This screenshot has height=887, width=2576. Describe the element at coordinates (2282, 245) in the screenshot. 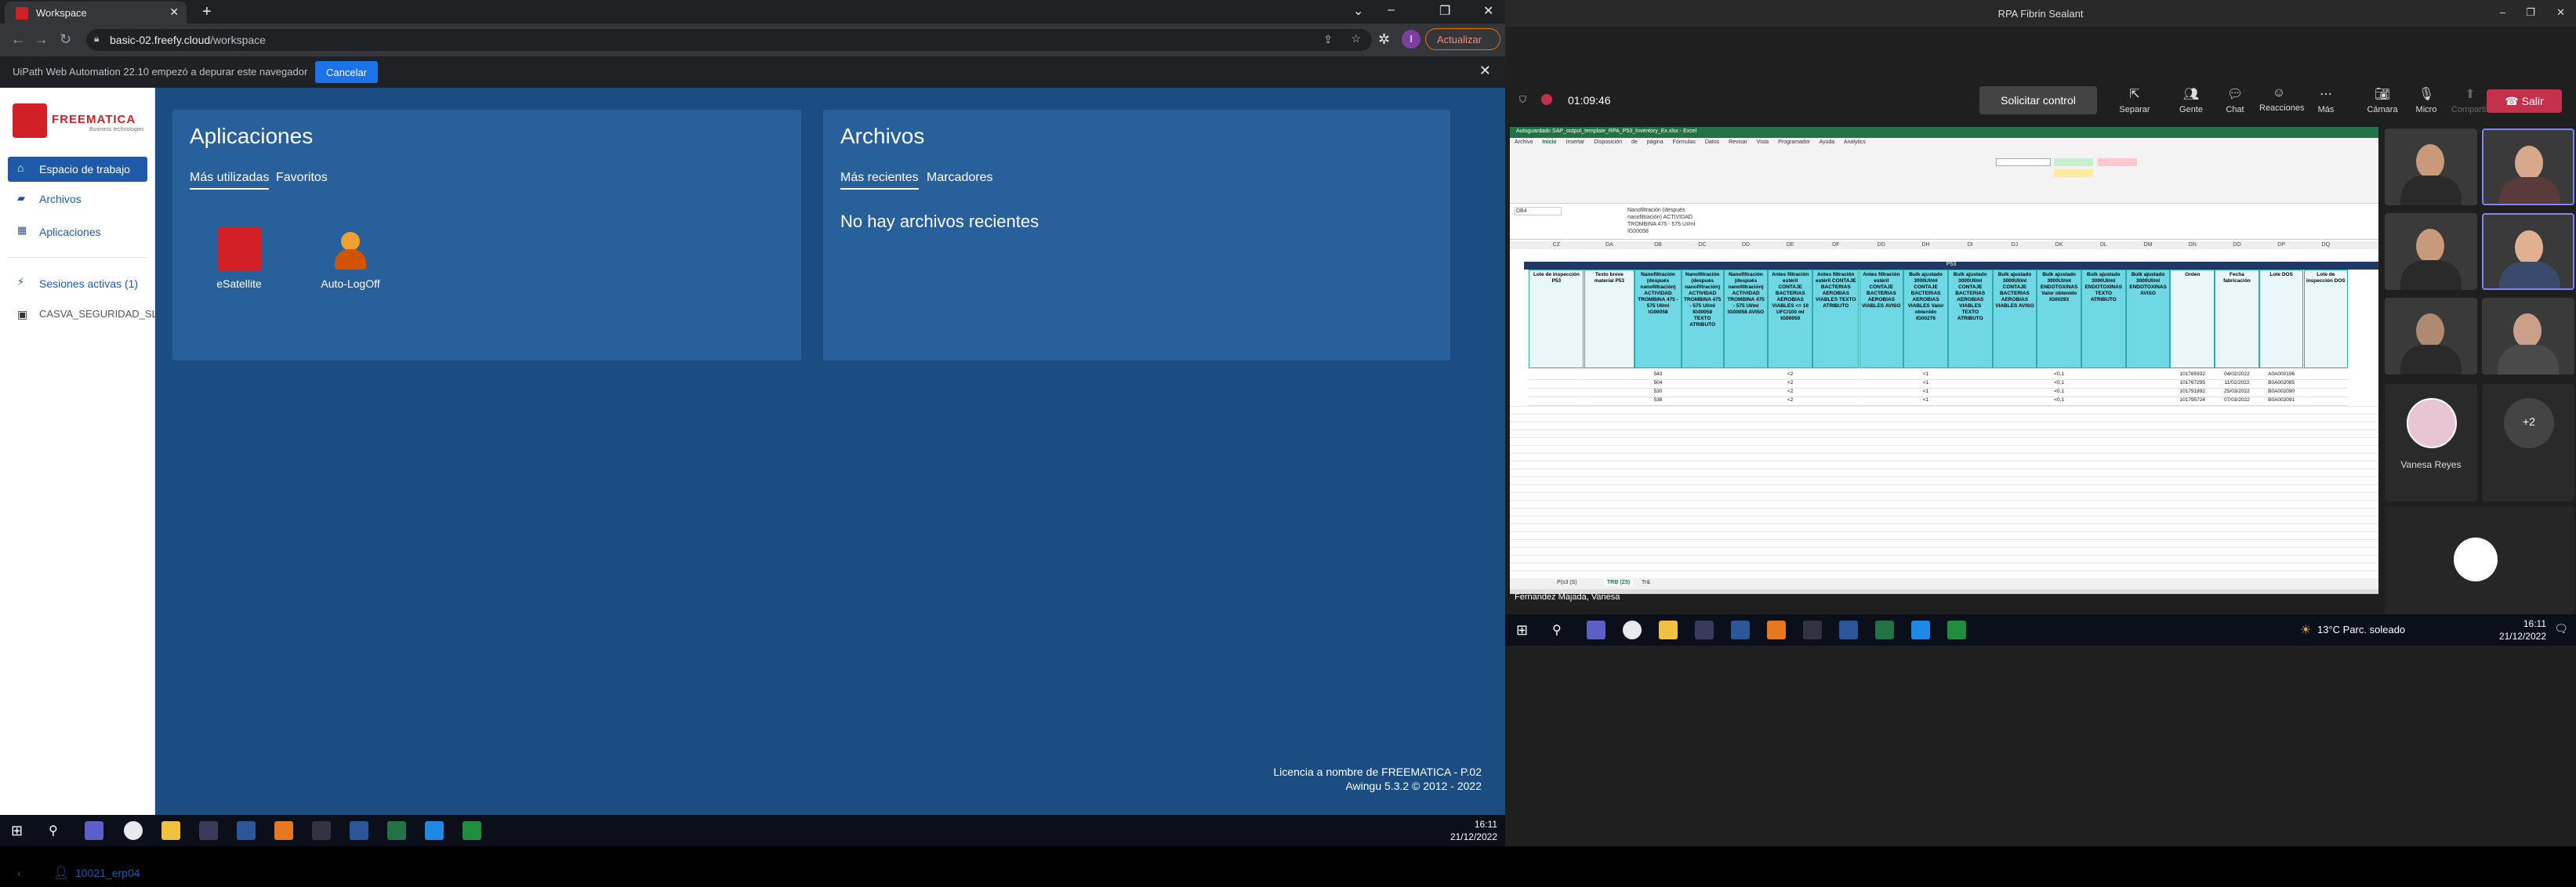

I see `column-header: DP` at that location.